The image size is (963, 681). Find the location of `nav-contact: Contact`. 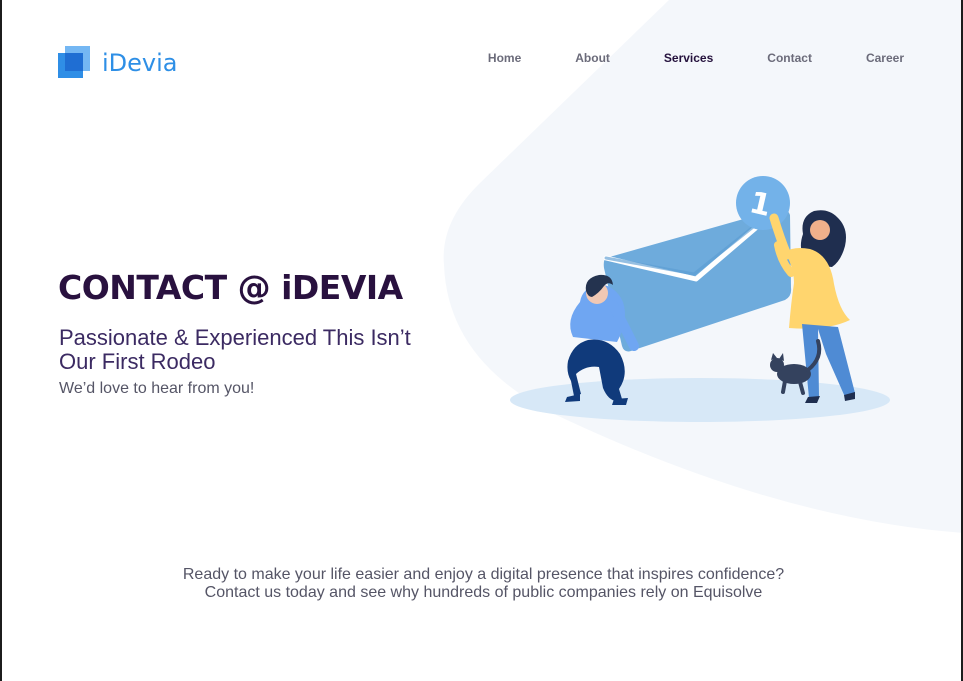

nav-contact: Contact is located at coordinates (789, 58).